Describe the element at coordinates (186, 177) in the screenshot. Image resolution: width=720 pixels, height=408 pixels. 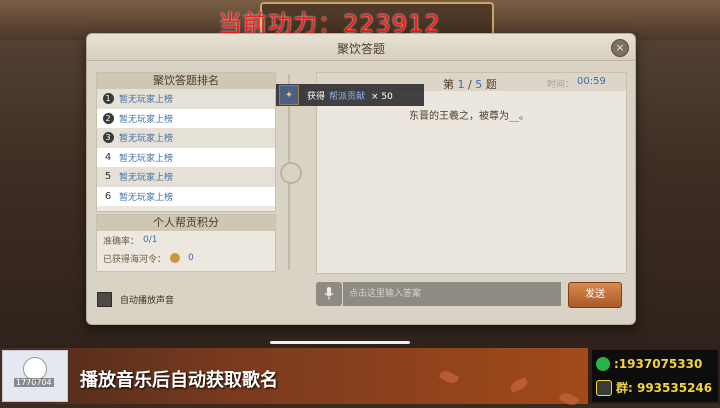
I see `ranking-row: 5 暂无玩家上榜` at that location.